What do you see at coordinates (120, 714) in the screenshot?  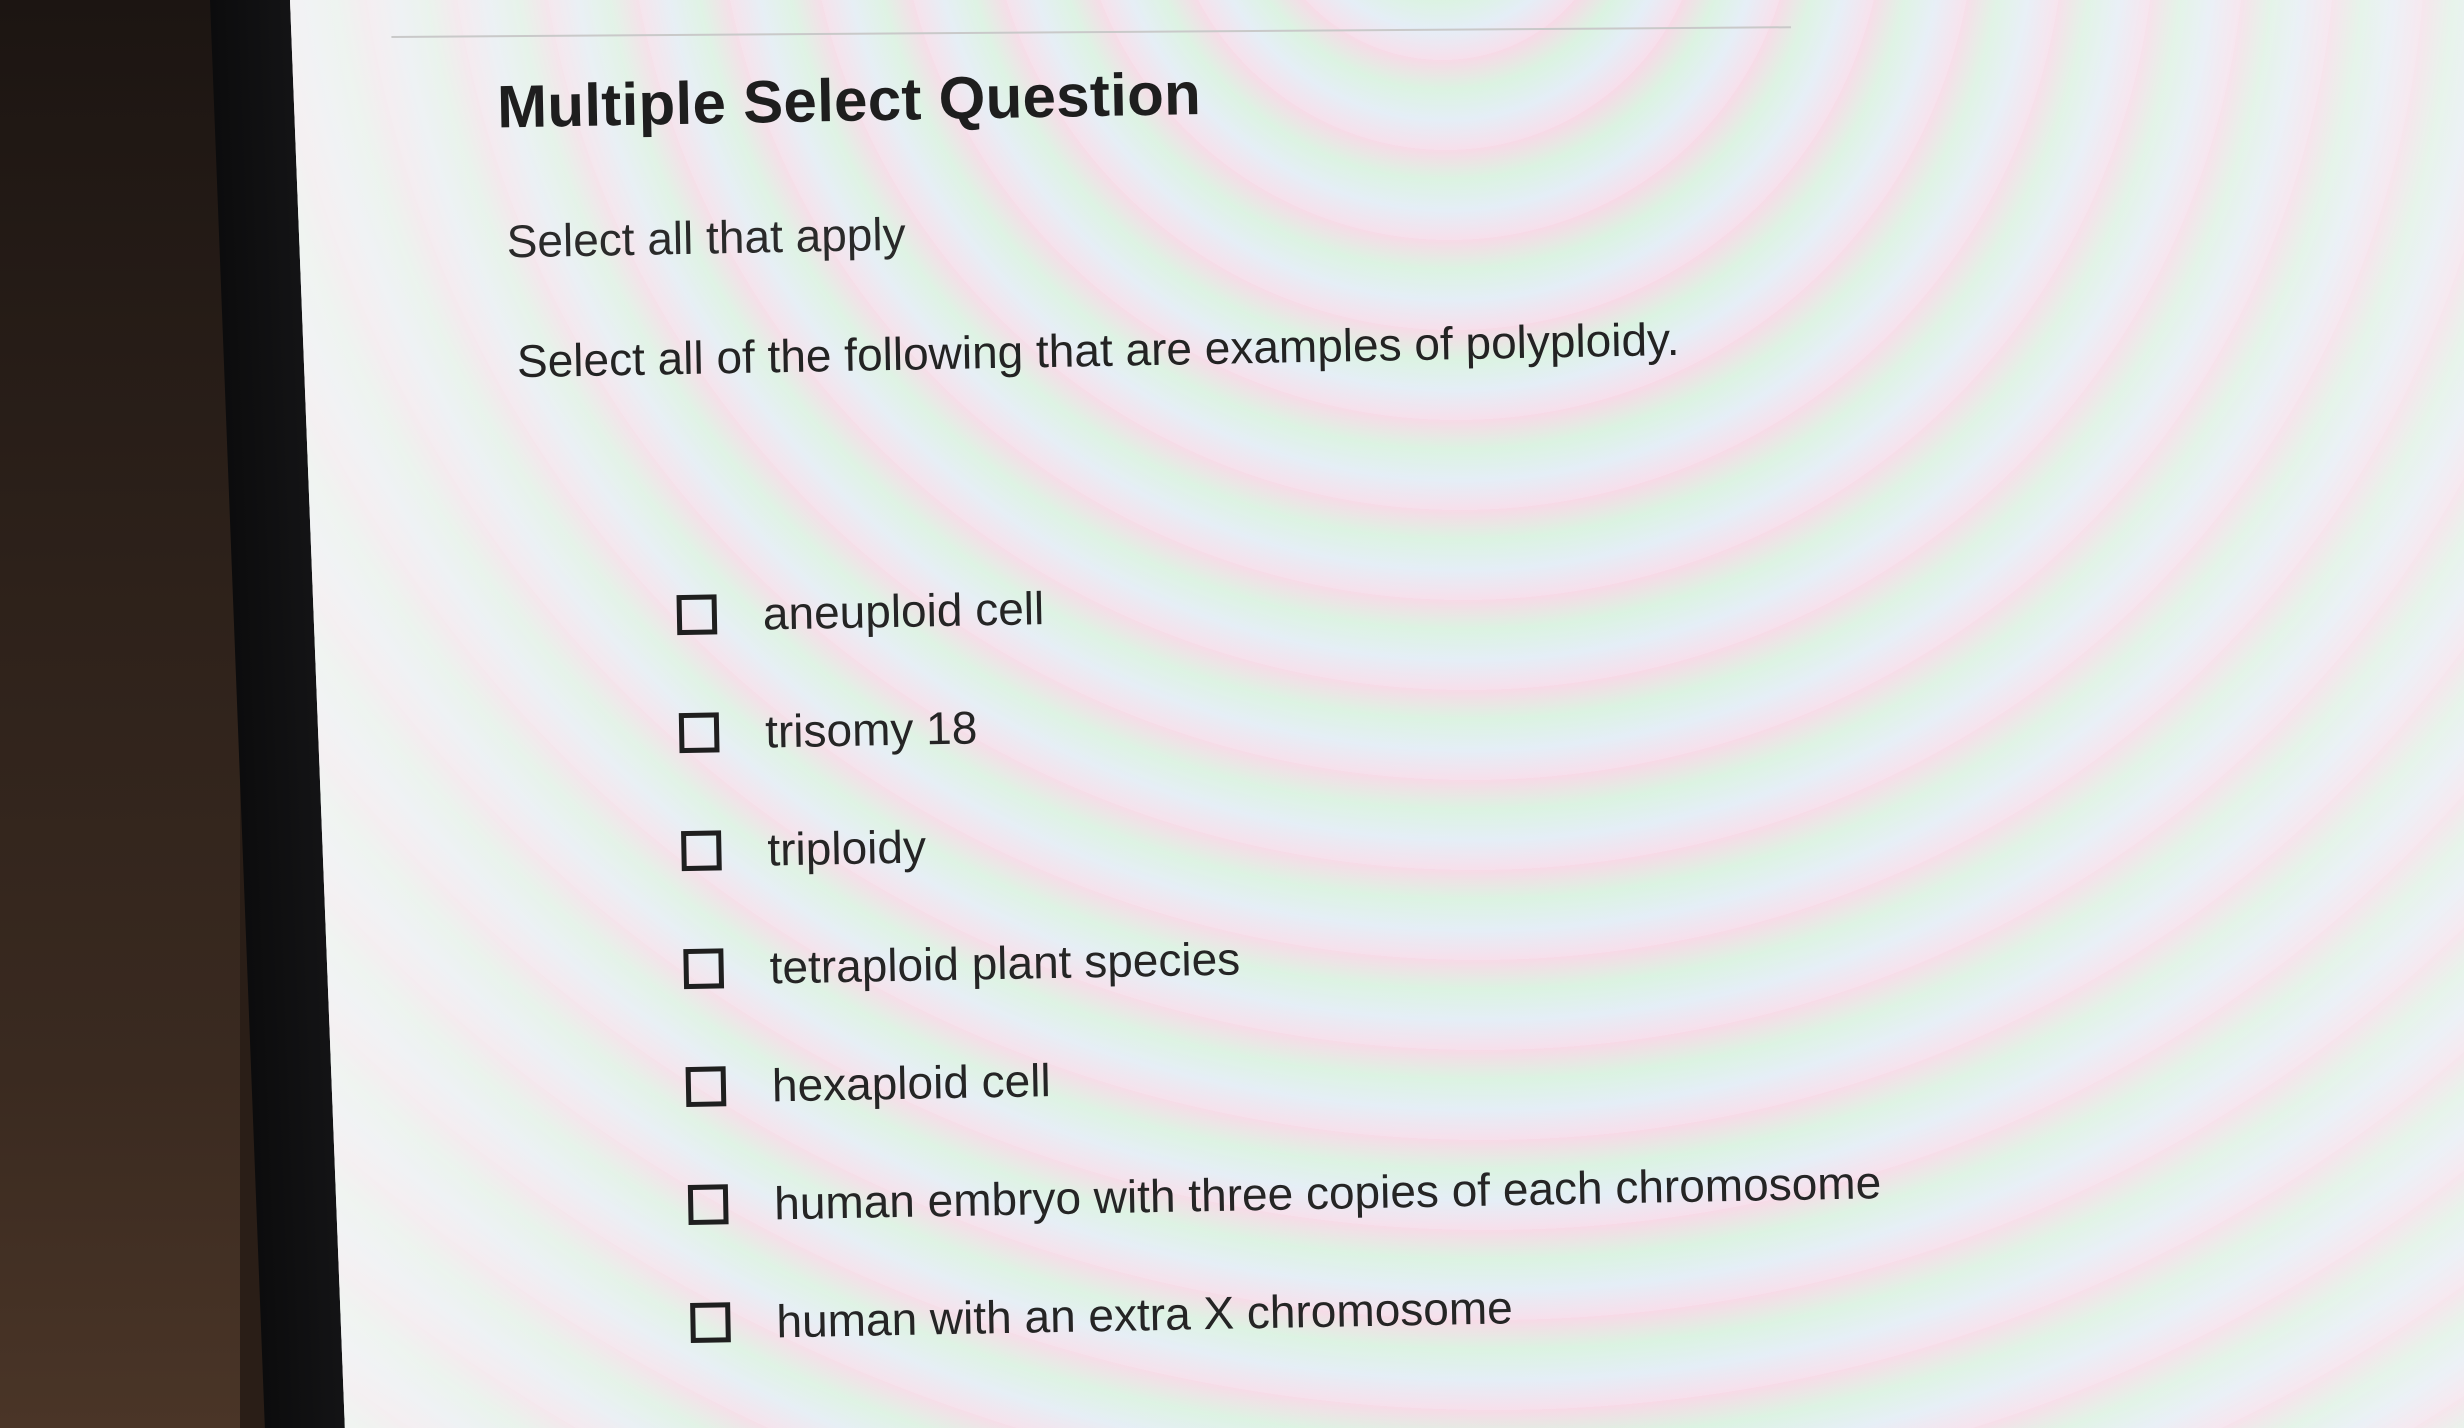 I see `desk-background` at bounding box center [120, 714].